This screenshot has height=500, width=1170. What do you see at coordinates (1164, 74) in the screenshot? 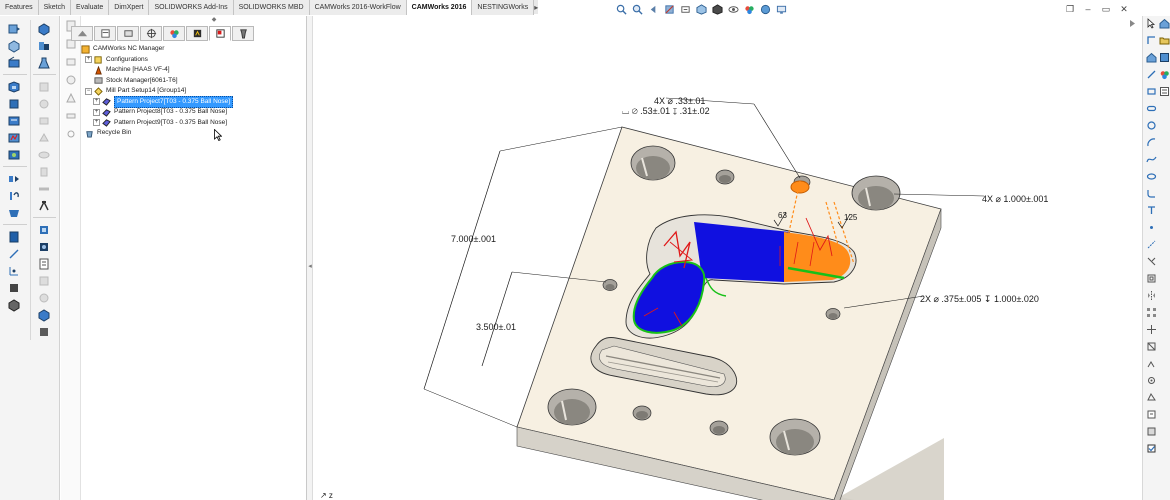
I see `strip-appearance-icon` at bounding box center [1164, 74].